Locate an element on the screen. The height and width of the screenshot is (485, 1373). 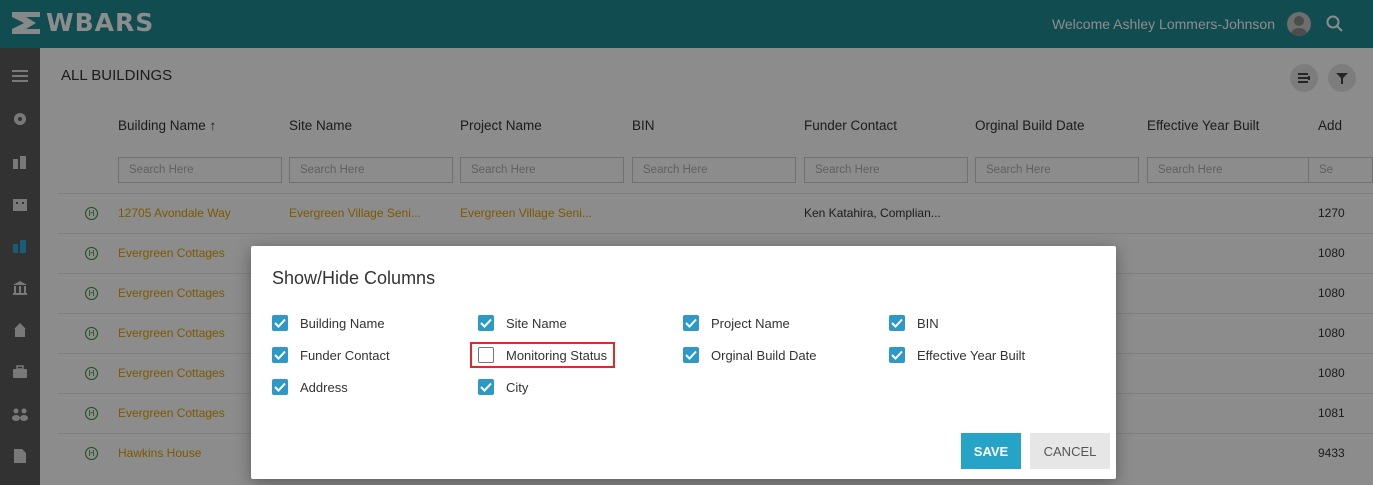
option-funder-contact: Funder Contact is located at coordinates (331, 355).